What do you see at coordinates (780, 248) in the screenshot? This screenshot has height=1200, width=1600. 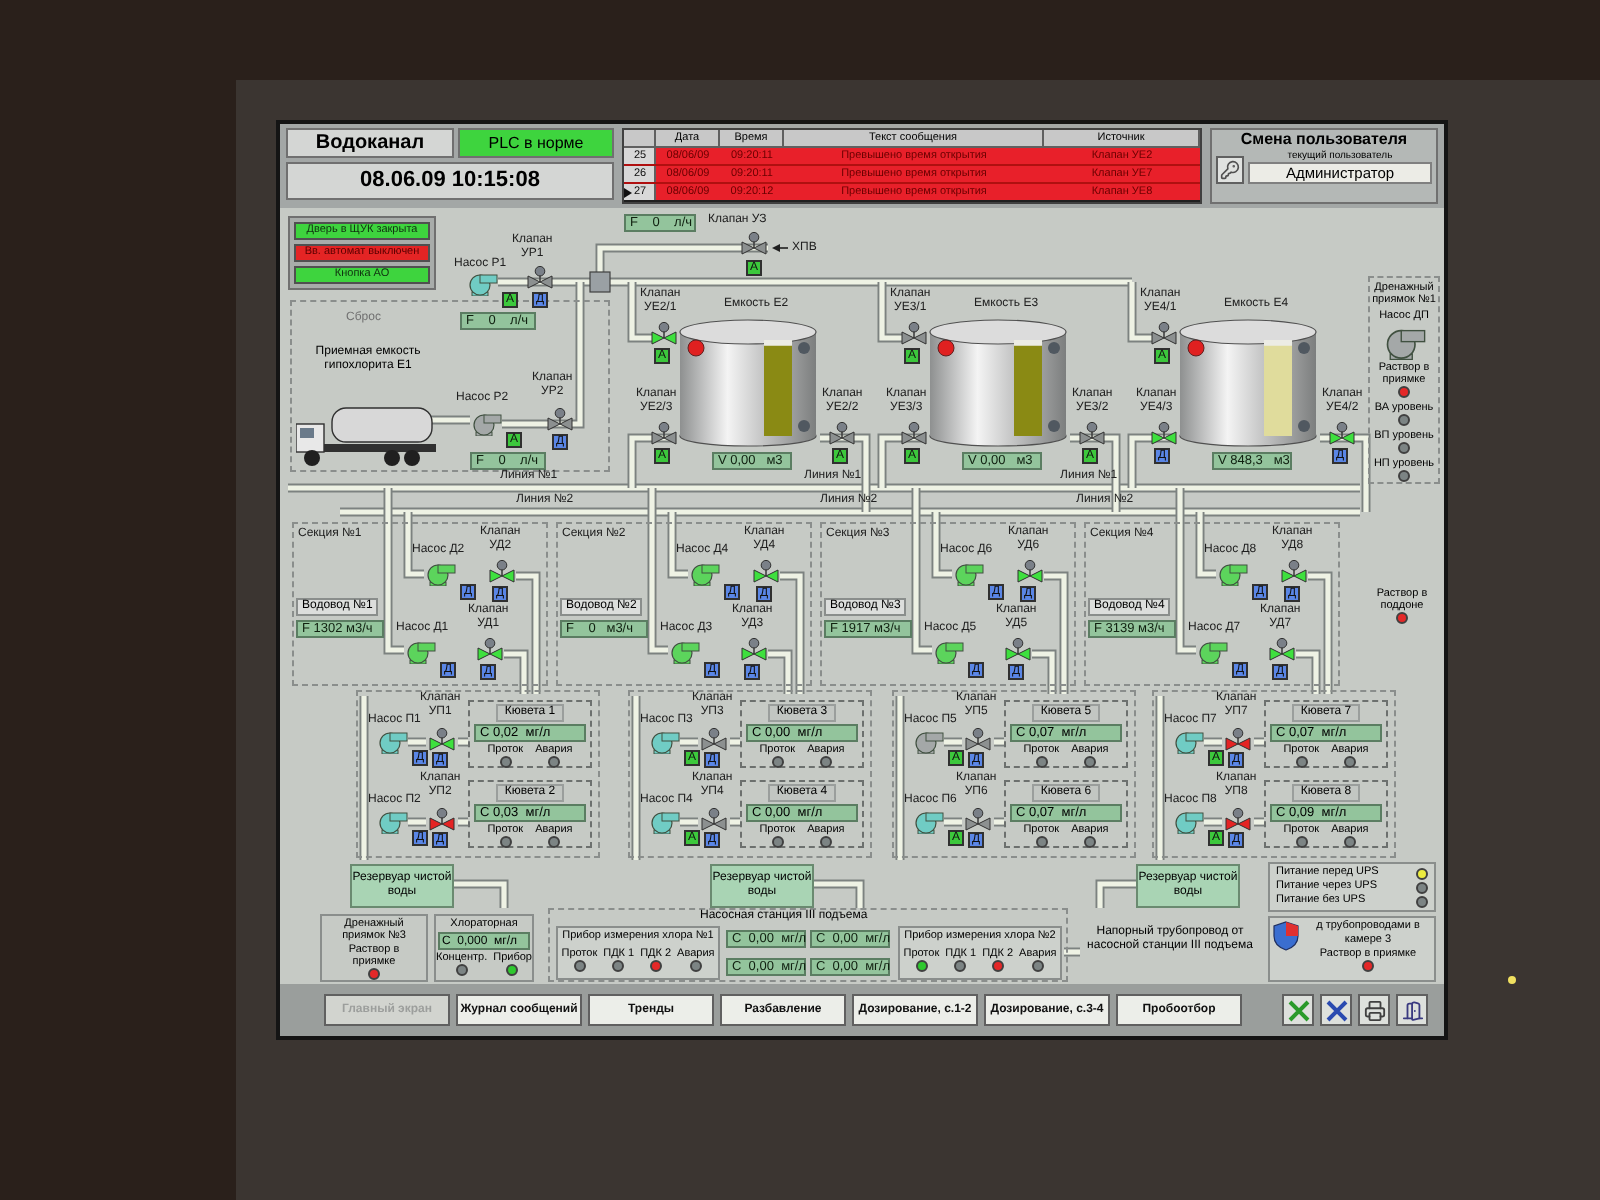 I see `inlet-arrow-icon` at bounding box center [780, 248].